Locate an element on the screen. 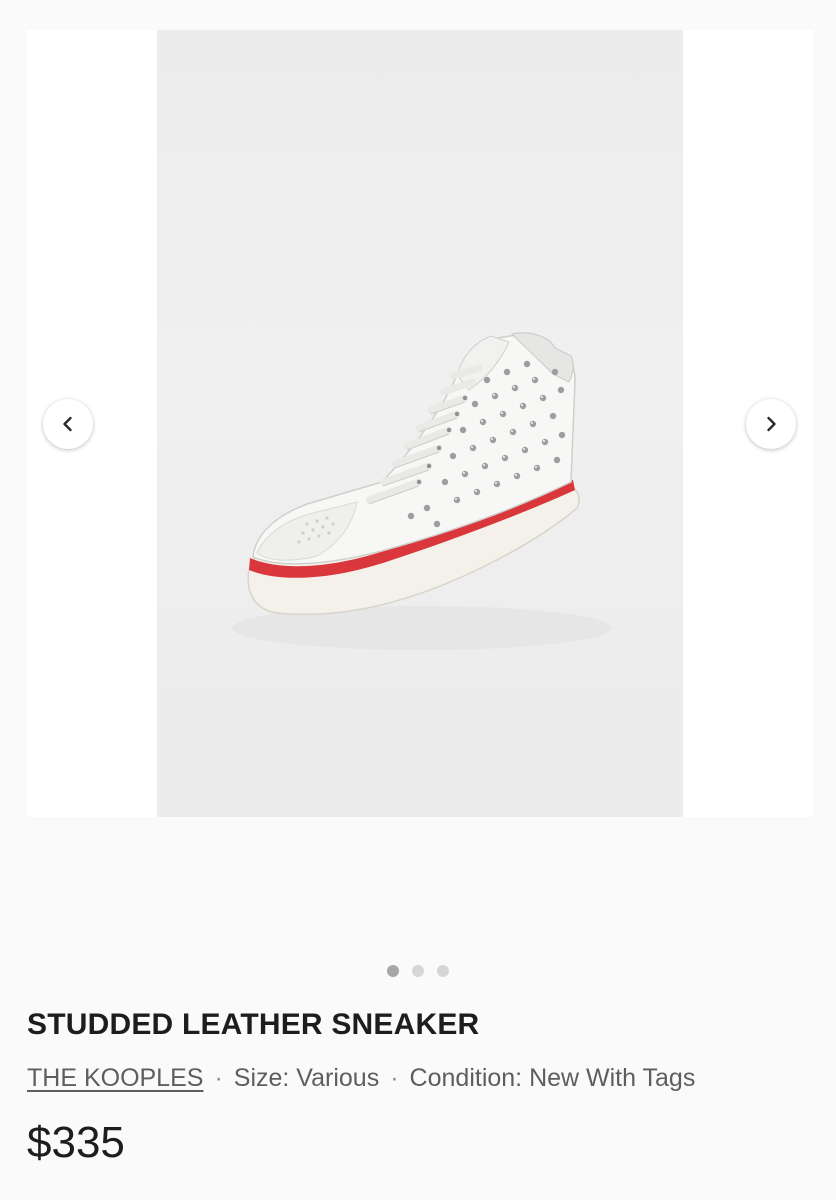 Image resolution: width=836 pixels, height=1200 pixels. next-image-button is located at coordinates (771, 424).